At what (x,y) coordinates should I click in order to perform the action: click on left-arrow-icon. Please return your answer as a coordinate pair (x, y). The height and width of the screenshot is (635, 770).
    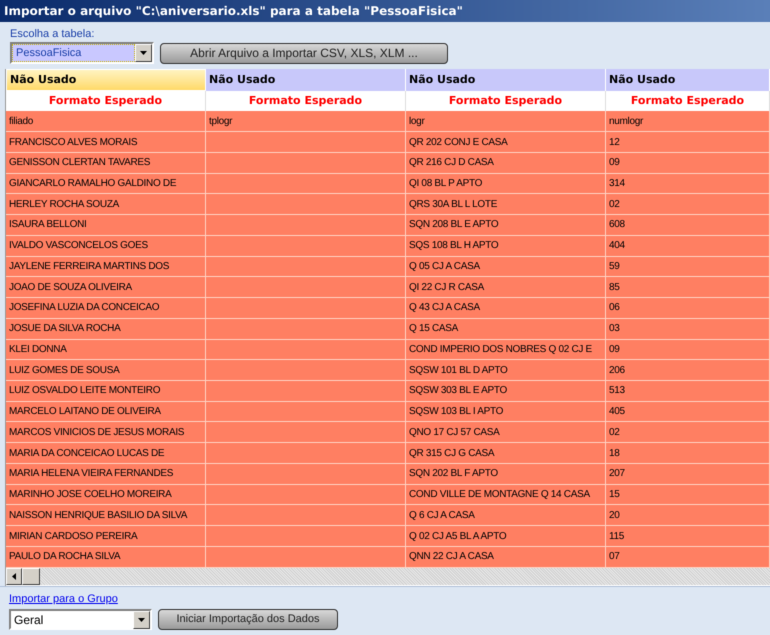
    Looking at the image, I should click on (14, 576).